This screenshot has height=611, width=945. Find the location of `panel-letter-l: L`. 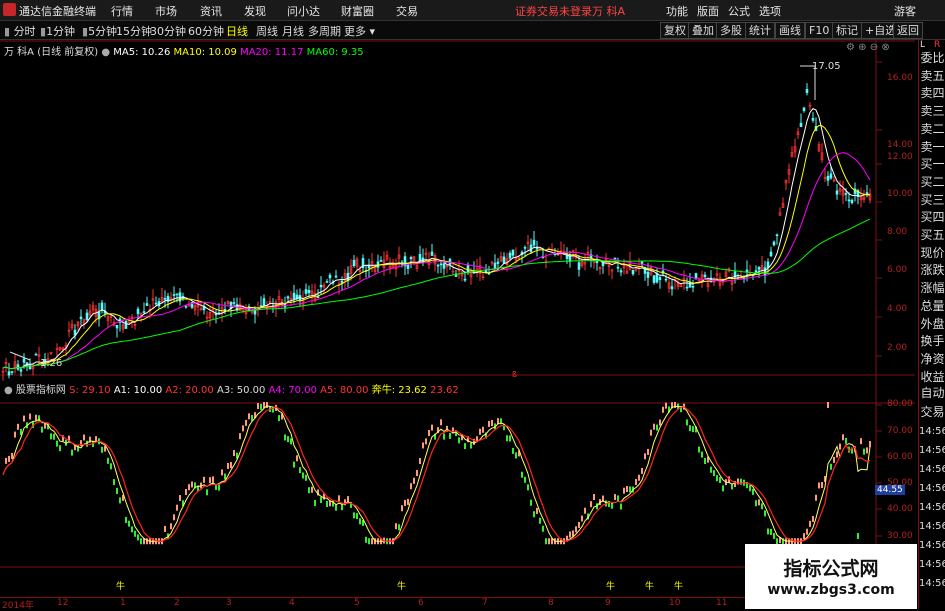

panel-letter-l: L is located at coordinates (922, 45).